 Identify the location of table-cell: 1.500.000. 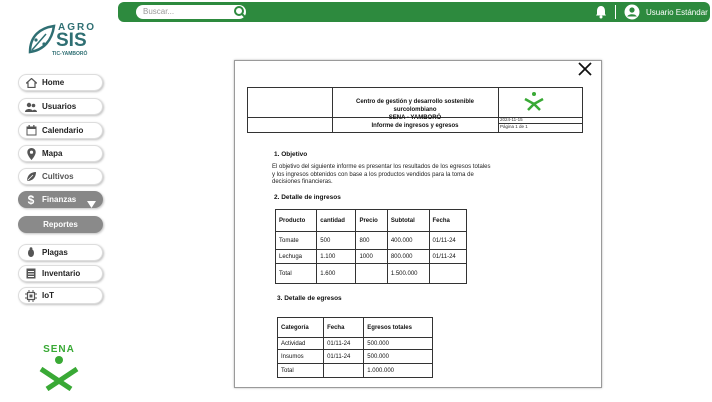
(408, 273).